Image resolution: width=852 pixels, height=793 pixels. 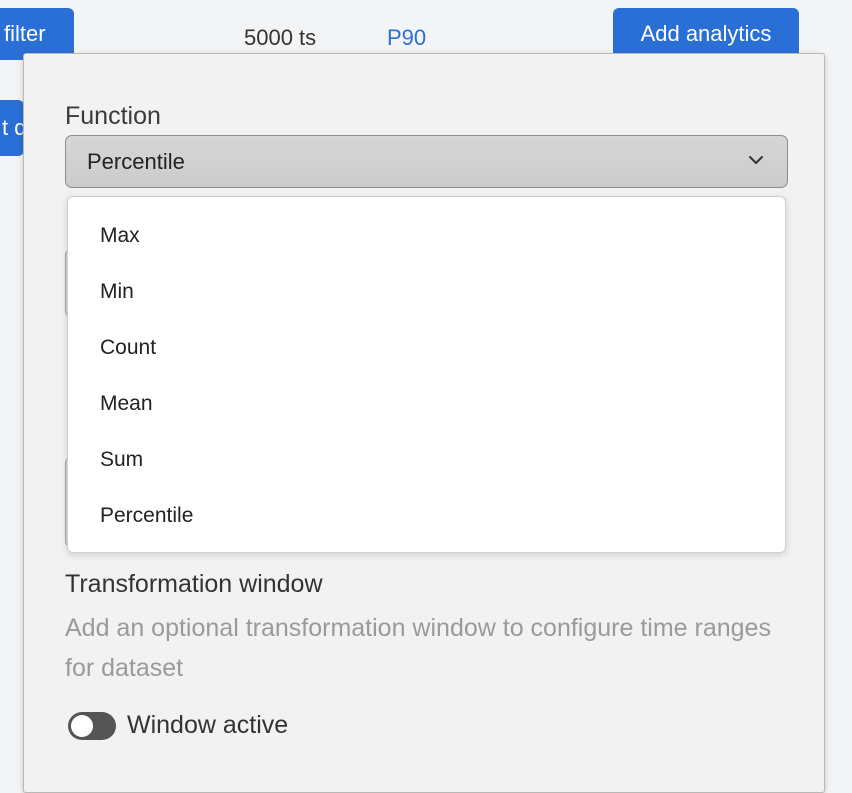 I want to click on chevron-down-icon, so click(x=756, y=160).